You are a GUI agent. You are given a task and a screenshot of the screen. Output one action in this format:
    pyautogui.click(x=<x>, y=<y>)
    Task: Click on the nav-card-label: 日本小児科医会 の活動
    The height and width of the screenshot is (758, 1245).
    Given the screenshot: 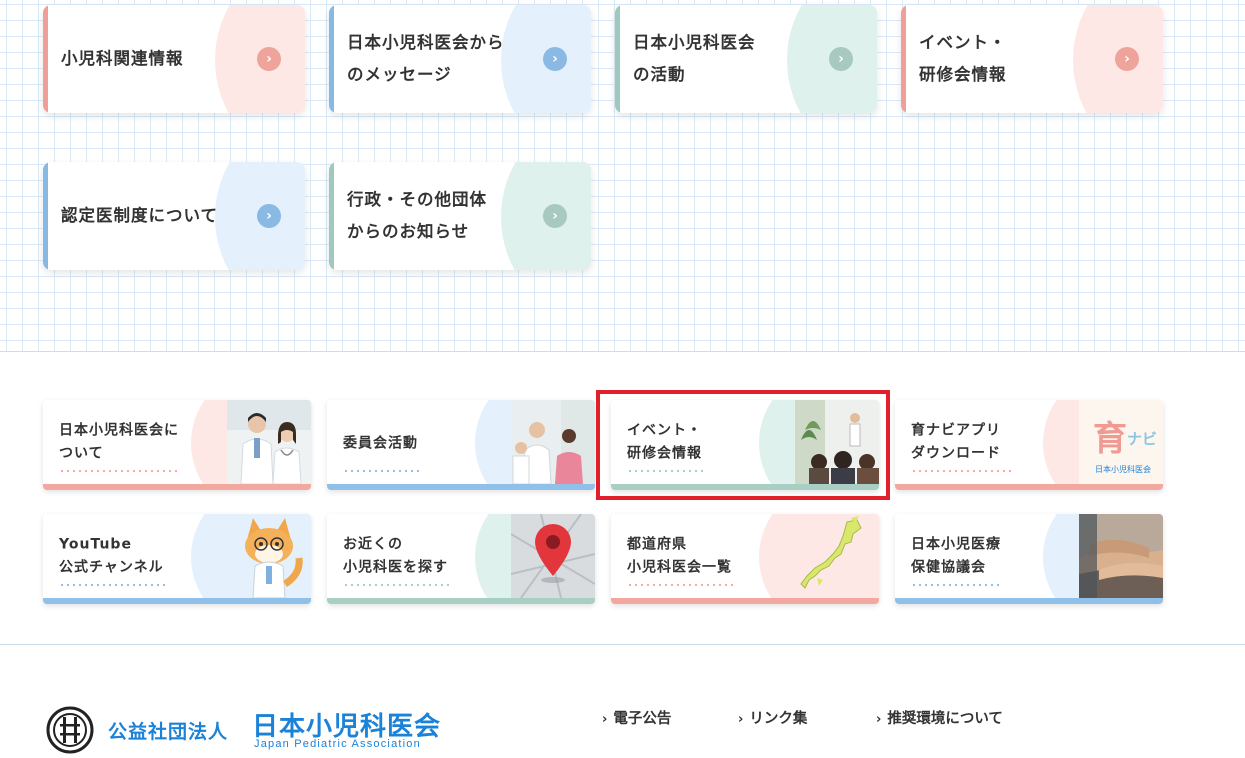 What is the action you would take?
    pyautogui.click(x=694, y=58)
    